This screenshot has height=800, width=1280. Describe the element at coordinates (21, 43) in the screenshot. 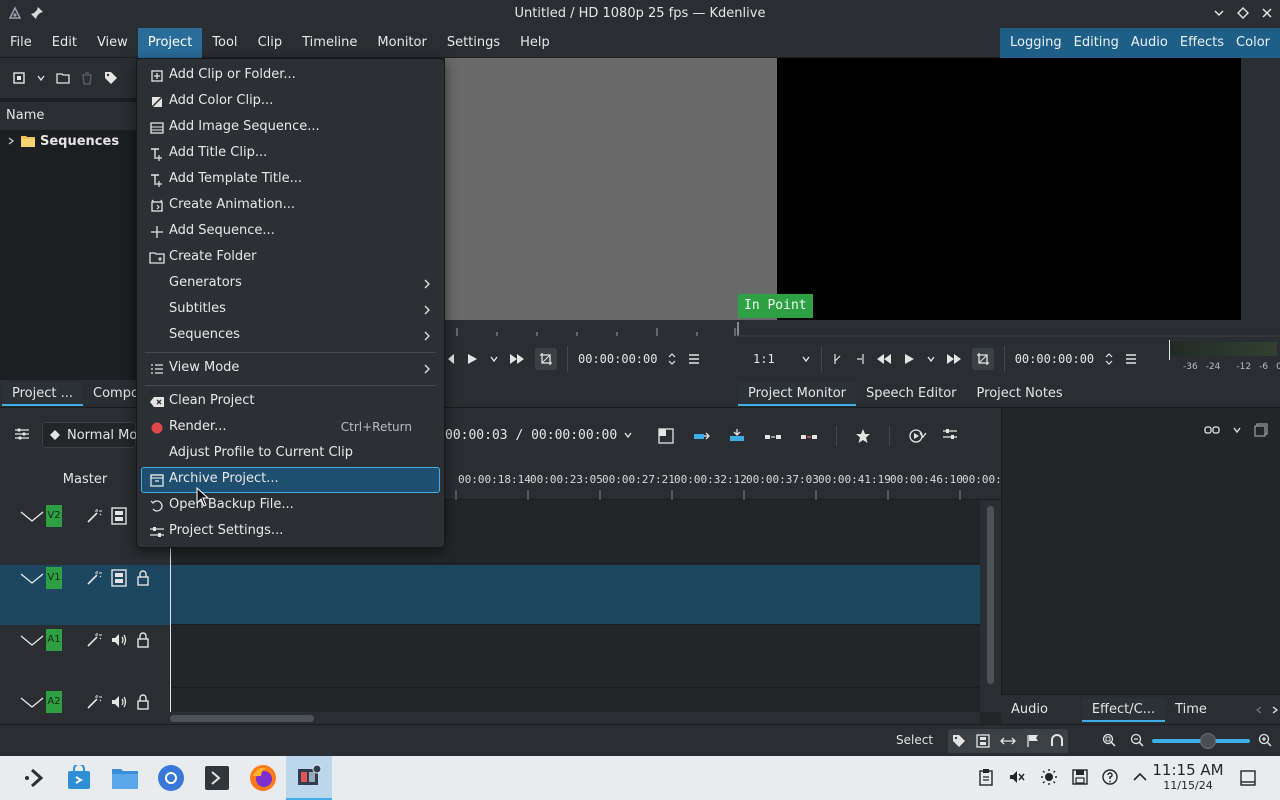

I see `menu-file: File` at that location.